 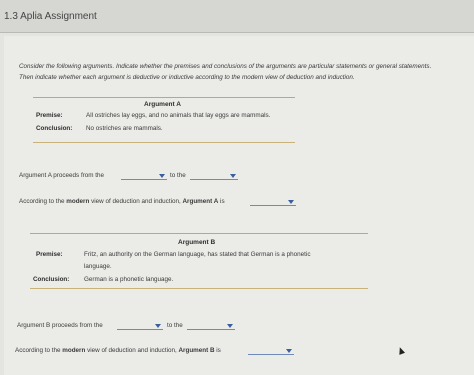 What do you see at coordinates (136, 201) in the screenshot?
I see `argument-a-modern-mid: view of deduction and induction,` at bounding box center [136, 201].